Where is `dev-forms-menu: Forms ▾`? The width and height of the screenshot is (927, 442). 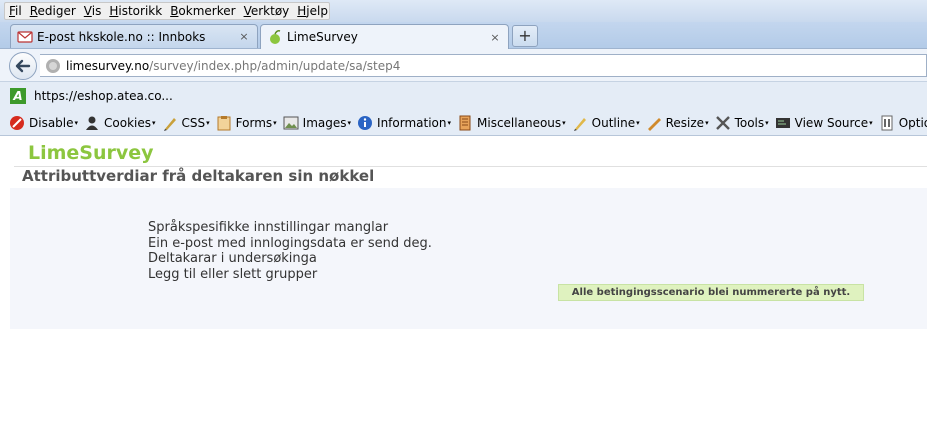 dev-forms-menu: Forms ▾ is located at coordinates (246, 123).